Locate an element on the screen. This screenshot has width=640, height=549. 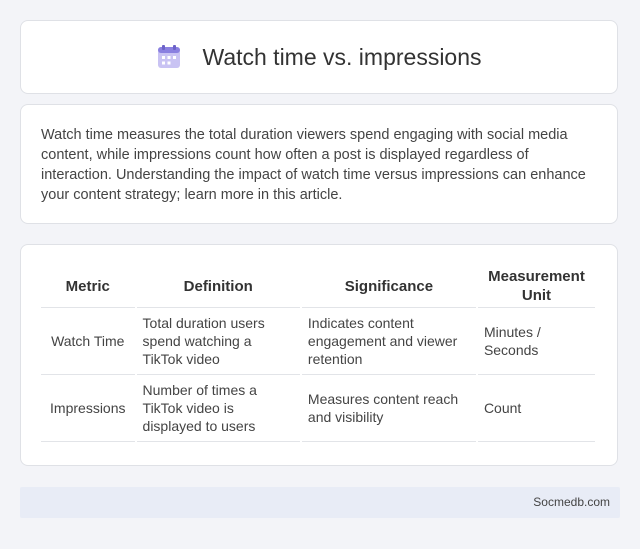
cell-measurement-unit: Minutes / Seconds is located at coordinates (536, 341).